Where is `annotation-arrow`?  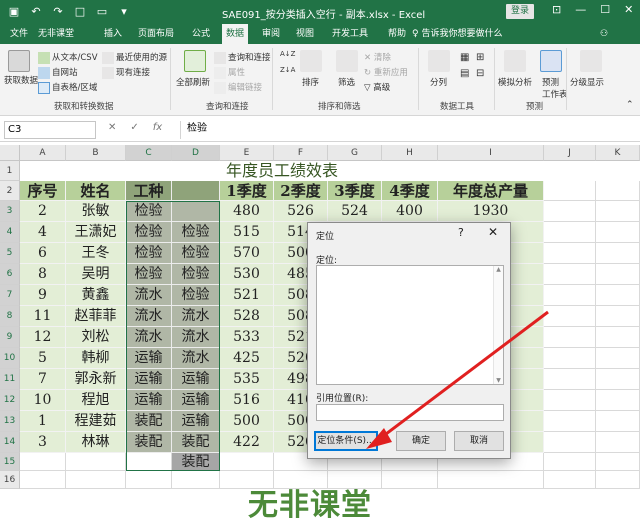 annotation-arrow is located at coordinates (457, 379).